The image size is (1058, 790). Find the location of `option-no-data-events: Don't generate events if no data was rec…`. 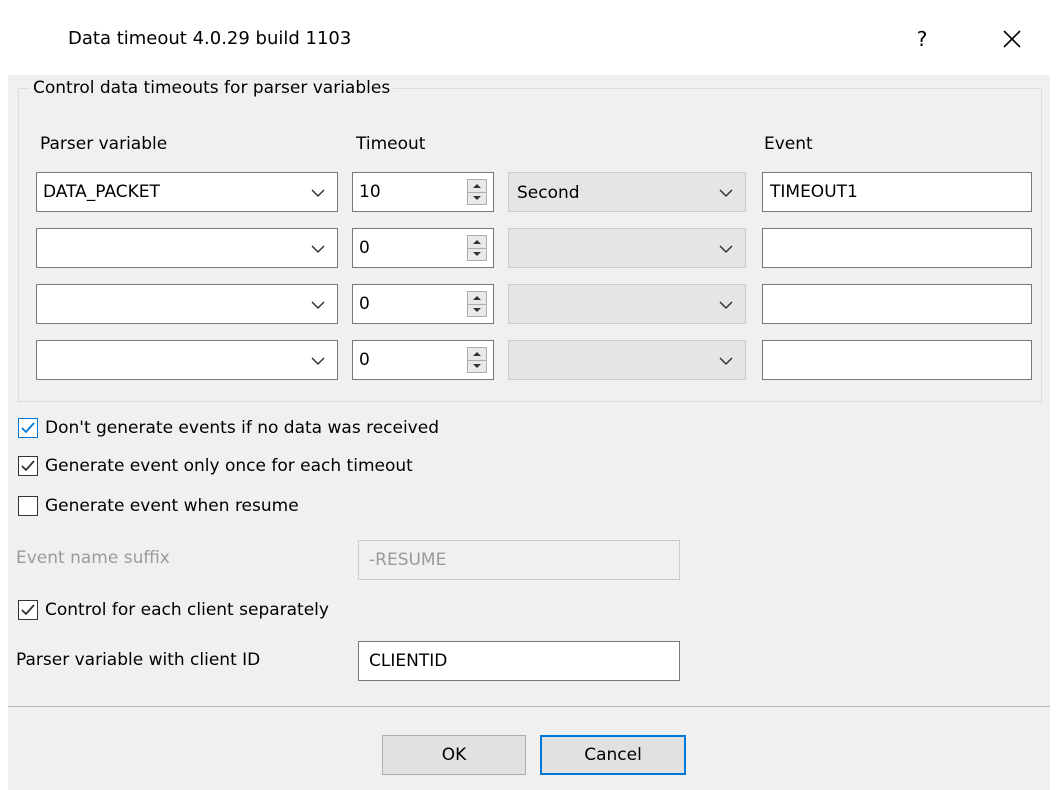

option-no-data-events: Don't generate events if no data was rec… is located at coordinates (228, 428).